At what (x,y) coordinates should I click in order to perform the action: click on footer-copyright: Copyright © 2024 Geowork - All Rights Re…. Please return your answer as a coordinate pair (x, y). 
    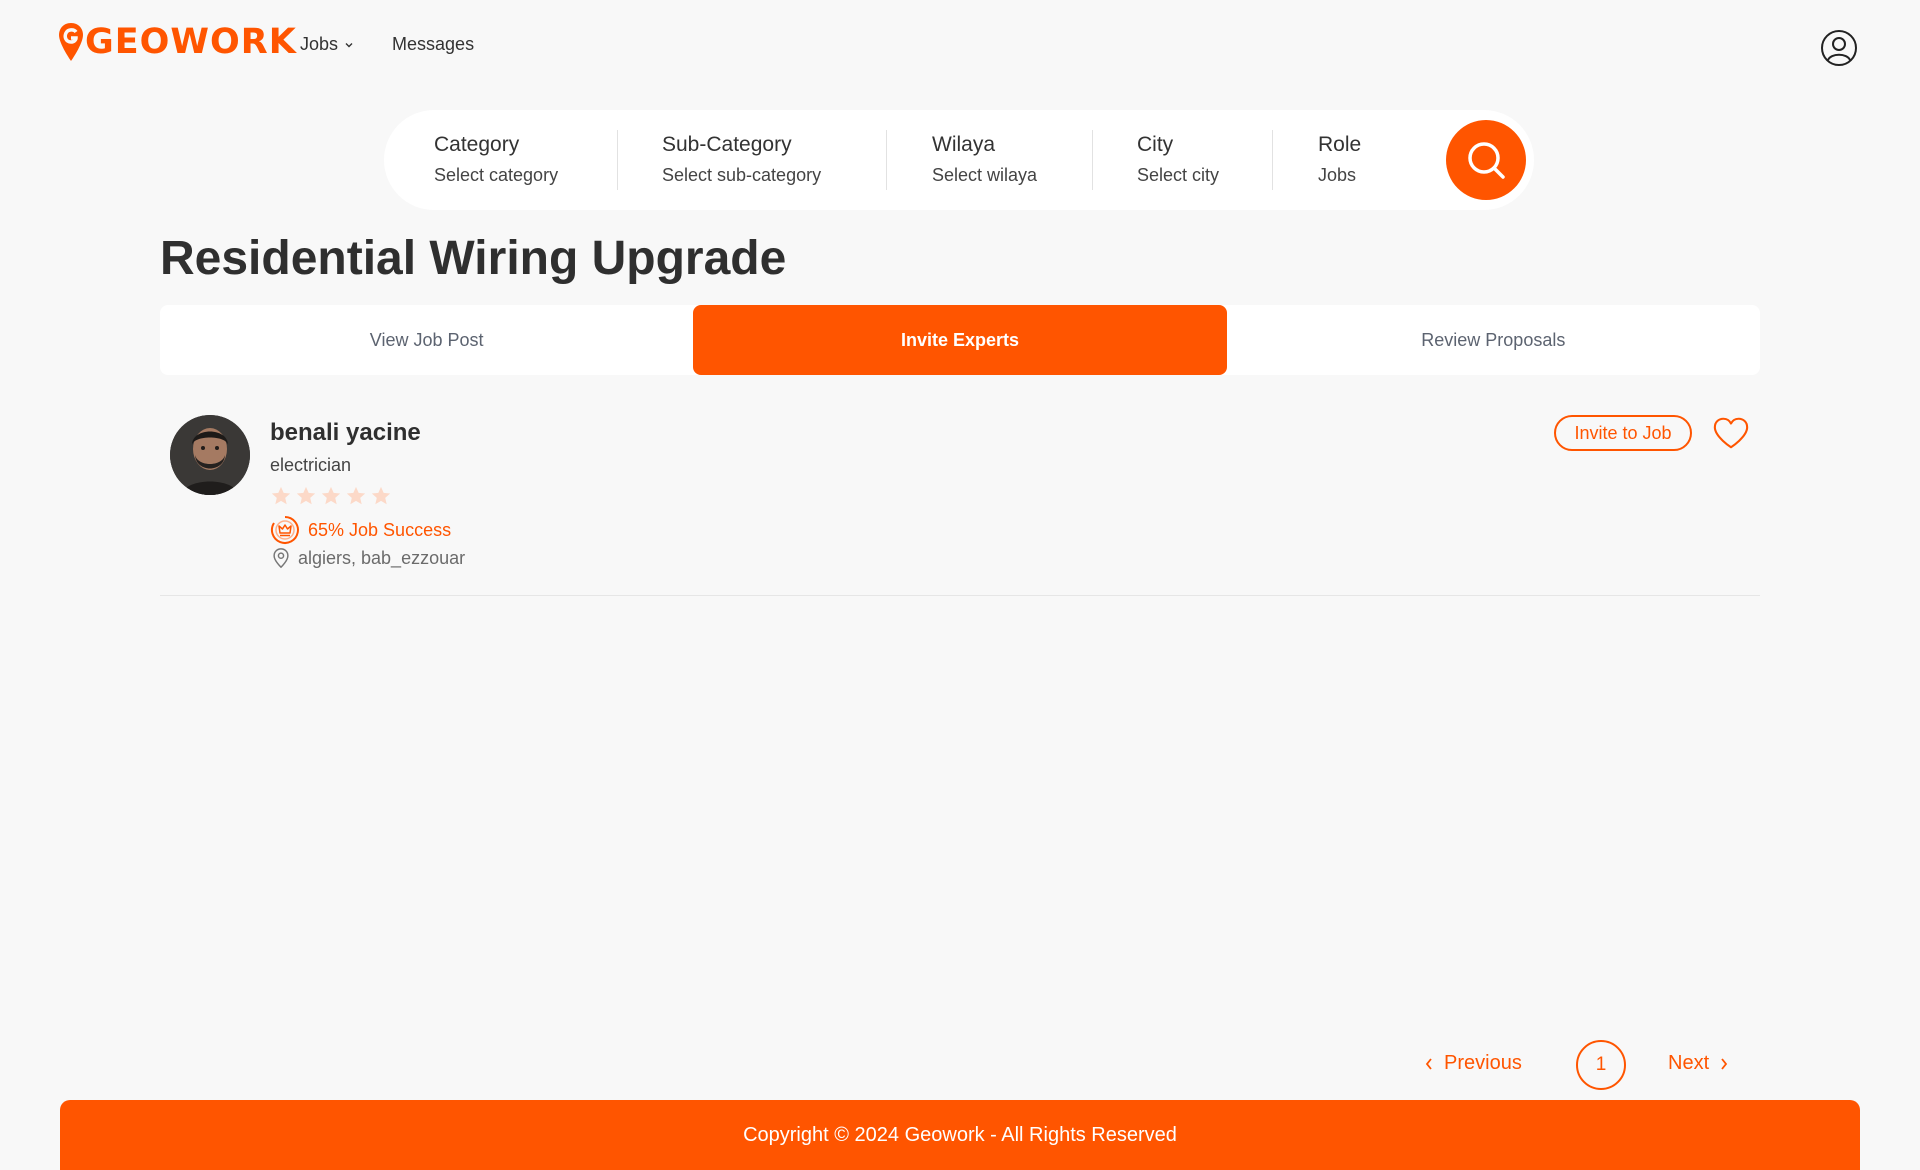
    Looking at the image, I should click on (960, 1134).